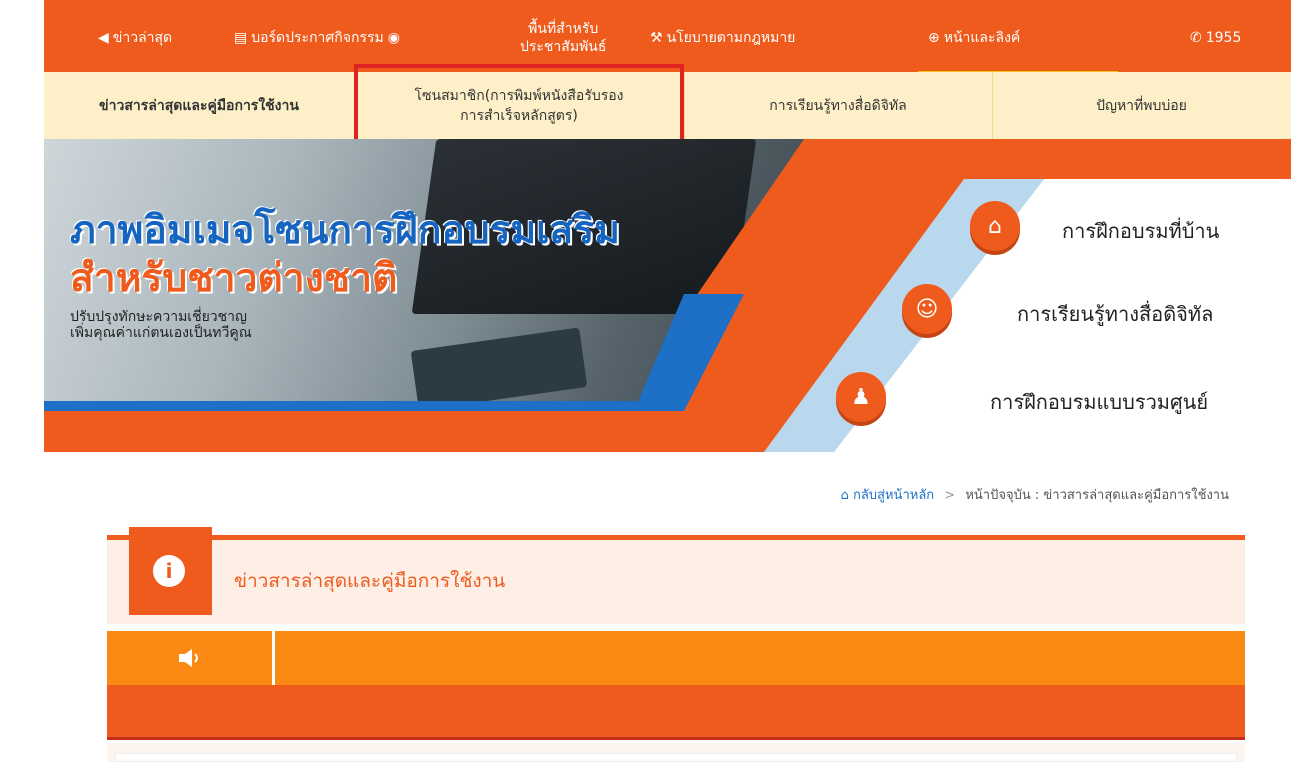  What do you see at coordinates (676, 658) in the screenshot?
I see `announcement-bar` at bounding box center [676, 658].